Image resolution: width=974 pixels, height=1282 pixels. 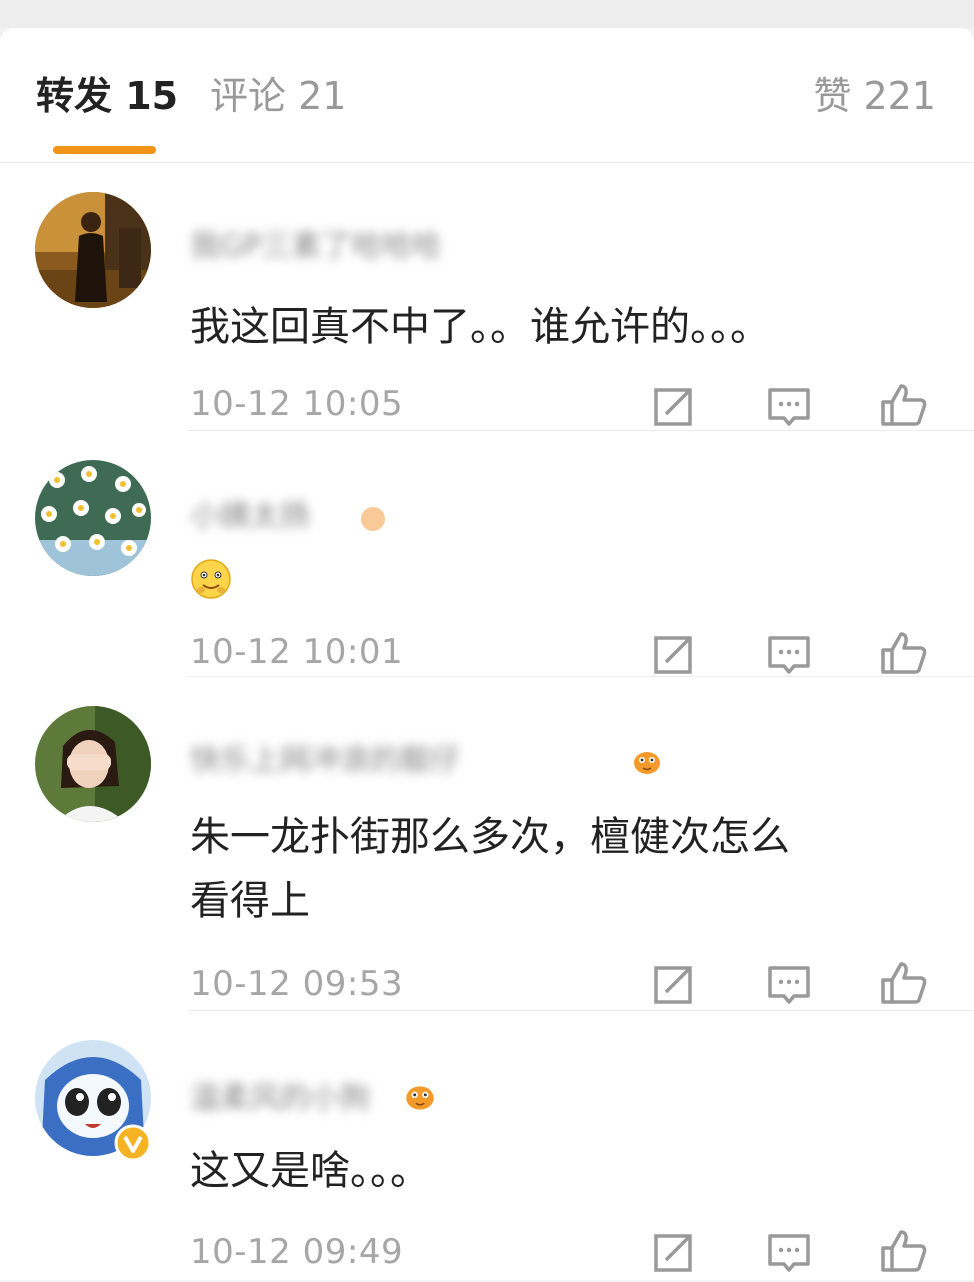 What do you see at coordinates (310, 1171) in the screenshot?
I see `comment-text: 这又是啥。。。` at bounding box center [310, 1171].